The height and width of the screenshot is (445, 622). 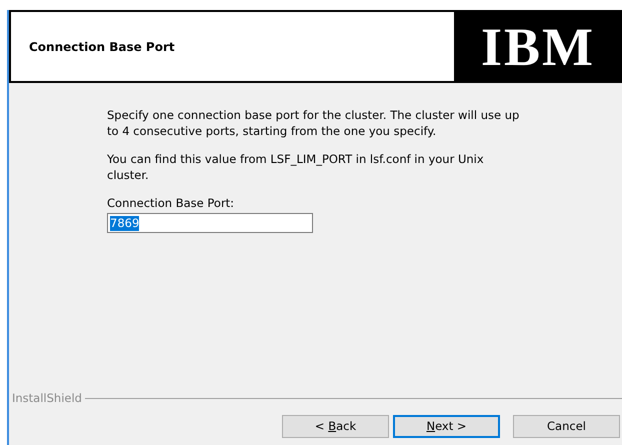 I want to click on input-value: 7869, so click(x=125, y=223).